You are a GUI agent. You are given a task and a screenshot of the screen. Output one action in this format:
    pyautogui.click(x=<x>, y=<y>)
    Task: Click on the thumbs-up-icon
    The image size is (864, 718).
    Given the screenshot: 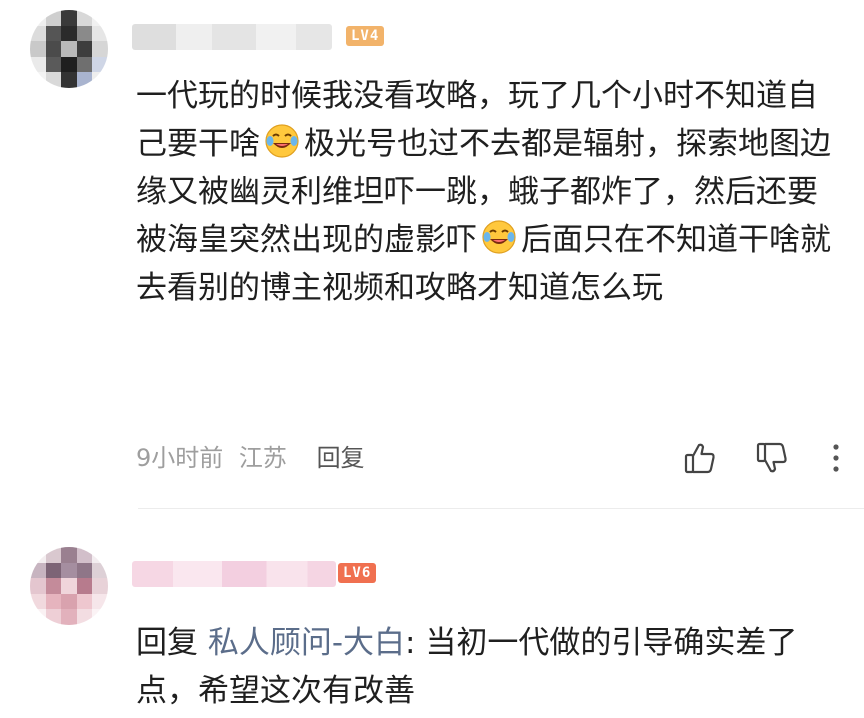 What is the action you would take?
    pyautogui.click(x=699, y=458)
    